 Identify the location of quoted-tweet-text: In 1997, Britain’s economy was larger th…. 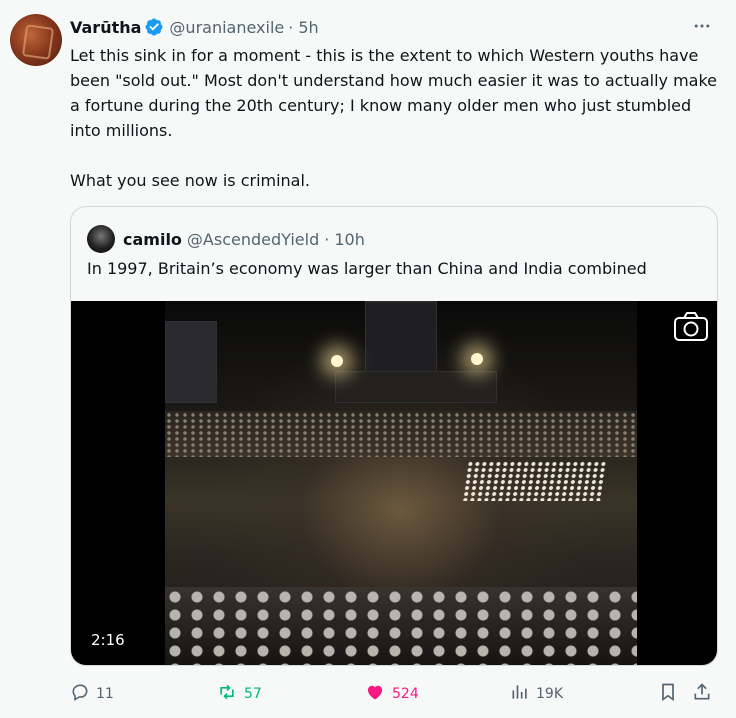
(367, 268).